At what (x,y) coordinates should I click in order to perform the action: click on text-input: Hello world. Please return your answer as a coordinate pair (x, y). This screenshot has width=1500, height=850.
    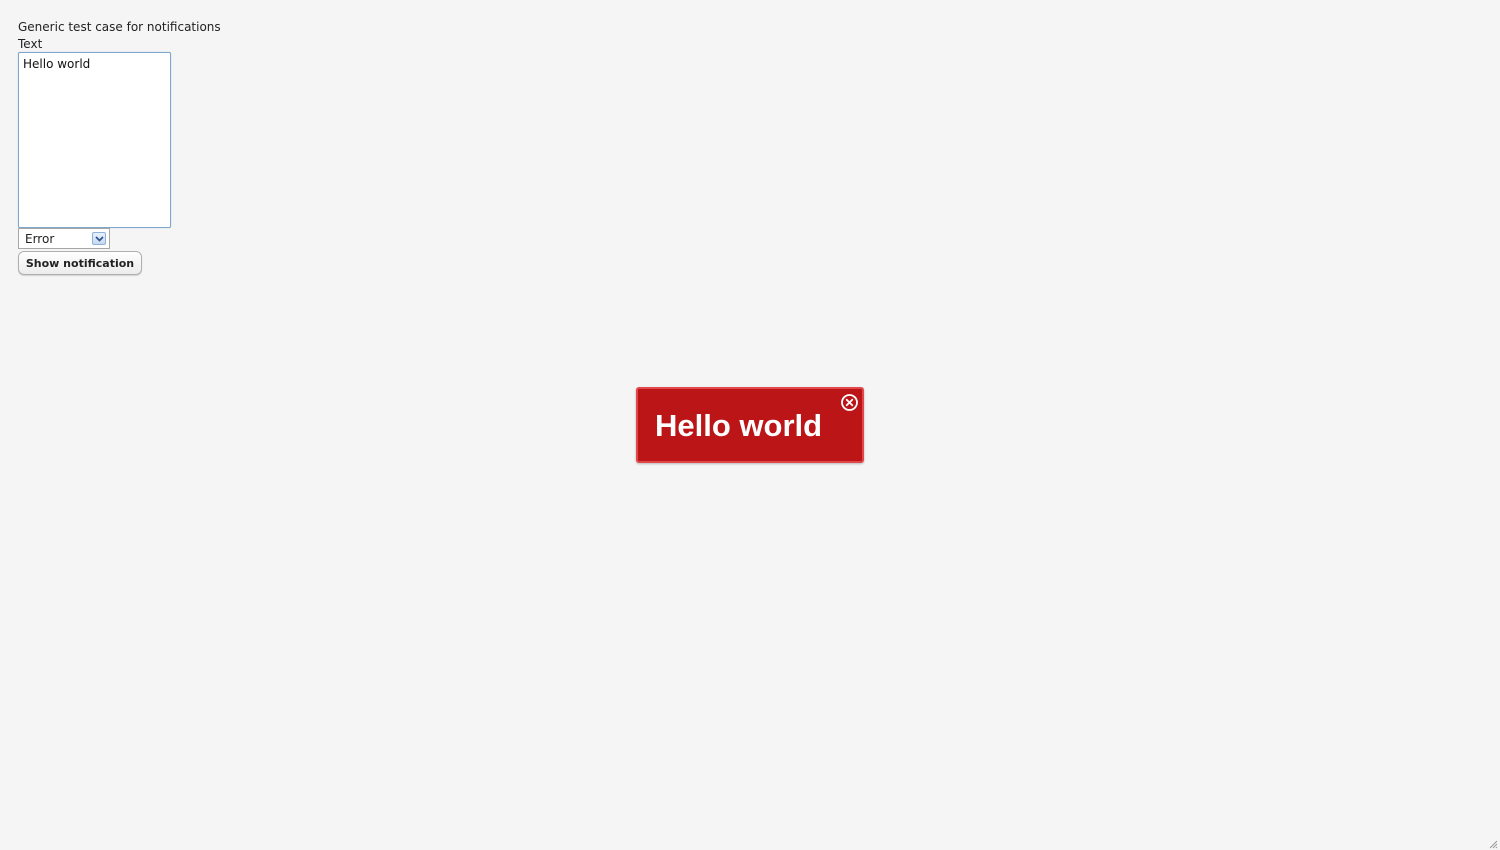
    Looking at the image, I should click on (94, 140).